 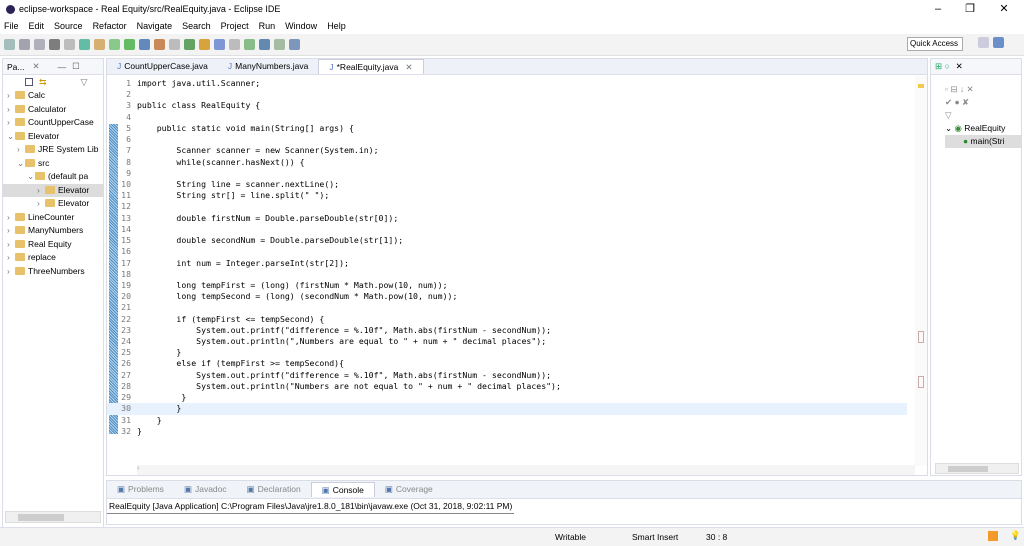 What do you see at coordinates (507, 117) in the screenshot?
I see `code-line: 4` at bounding box center [507, 117].